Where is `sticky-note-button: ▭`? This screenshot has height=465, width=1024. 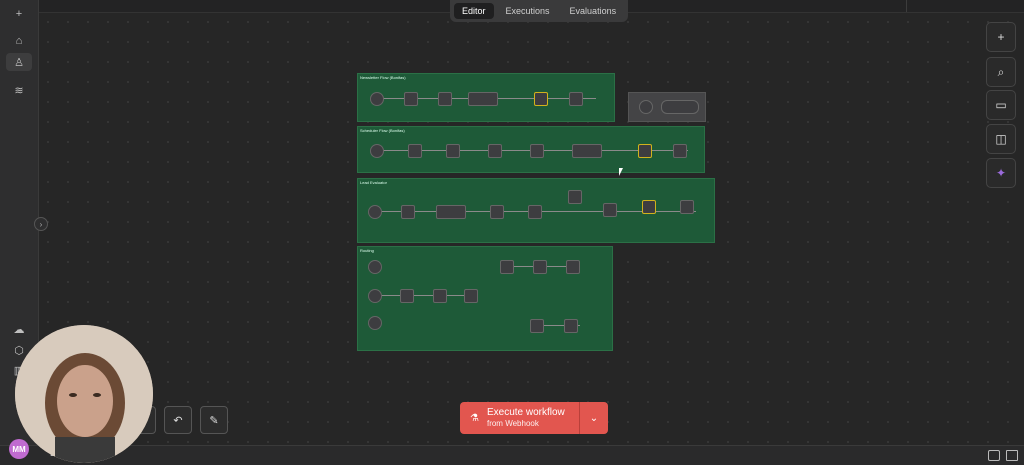
sticky-note-button: ▭ is located at coordinates (1001, 105).